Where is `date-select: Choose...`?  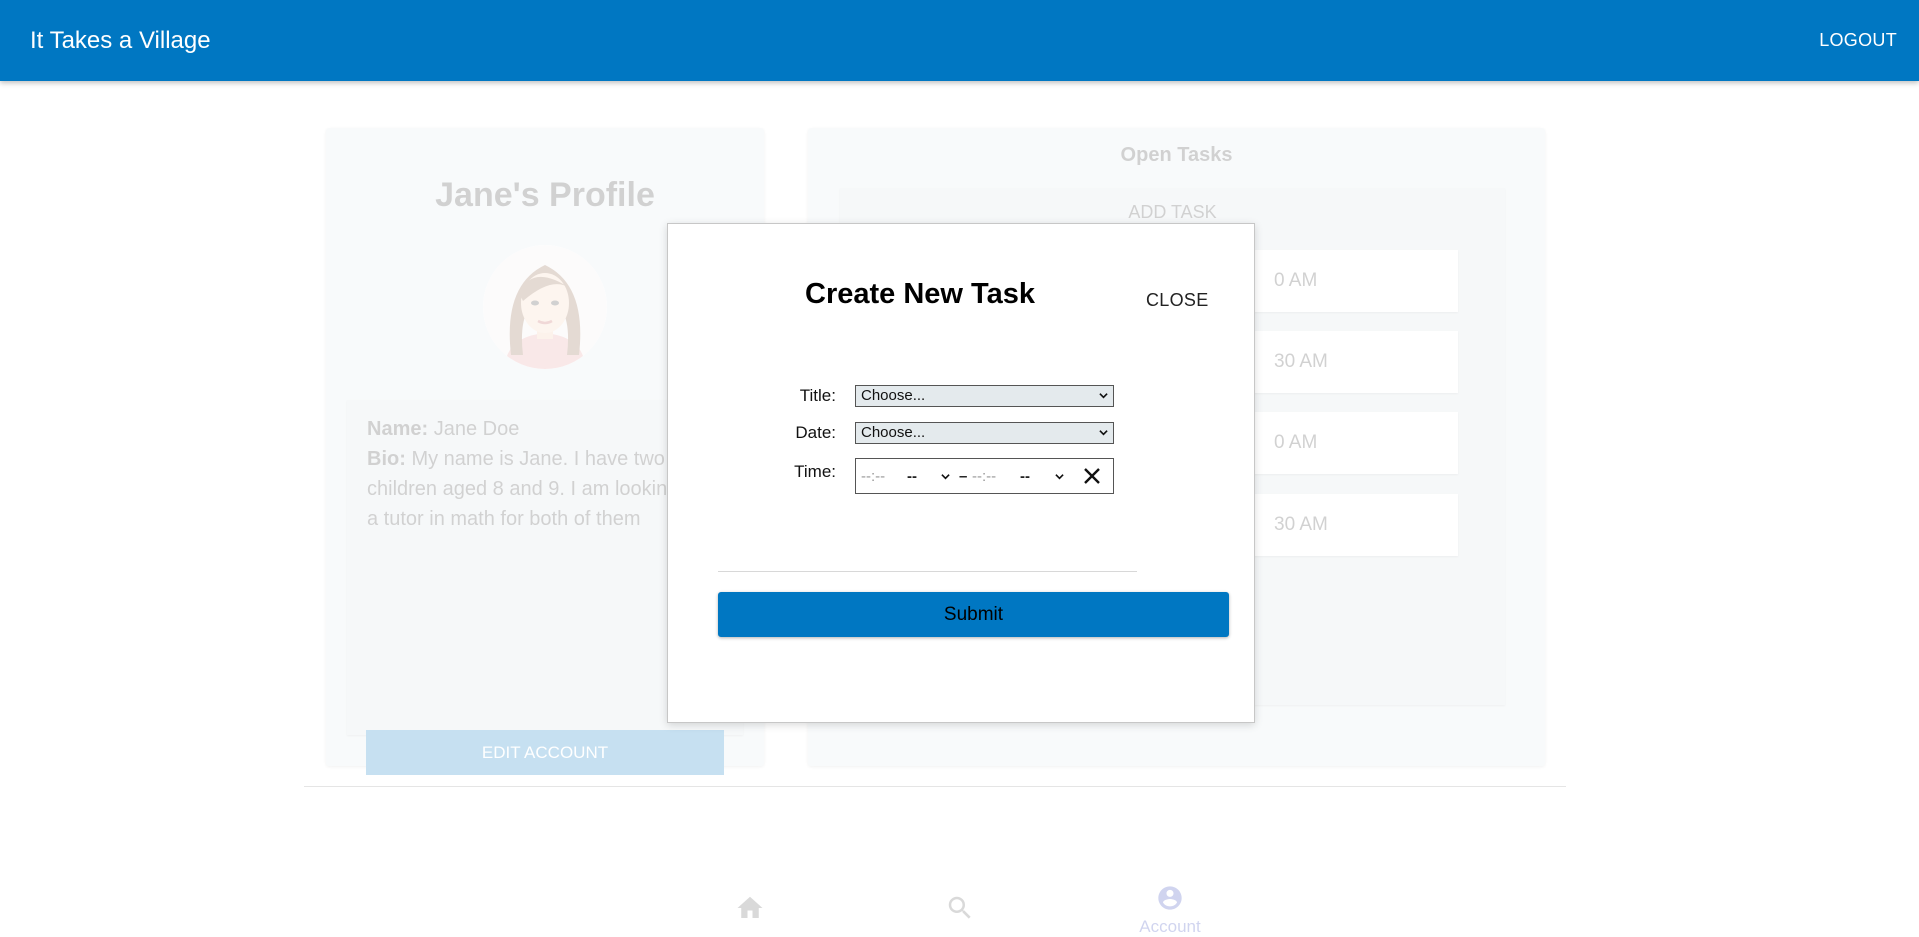
date-select: Choose... is located at coordinates (984, 433).